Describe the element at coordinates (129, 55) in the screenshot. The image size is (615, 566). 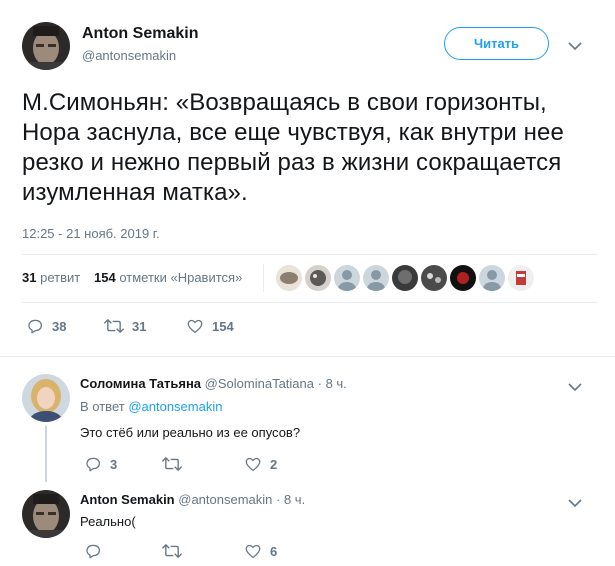
I see `author-handle: @antonsemakin` at that location.